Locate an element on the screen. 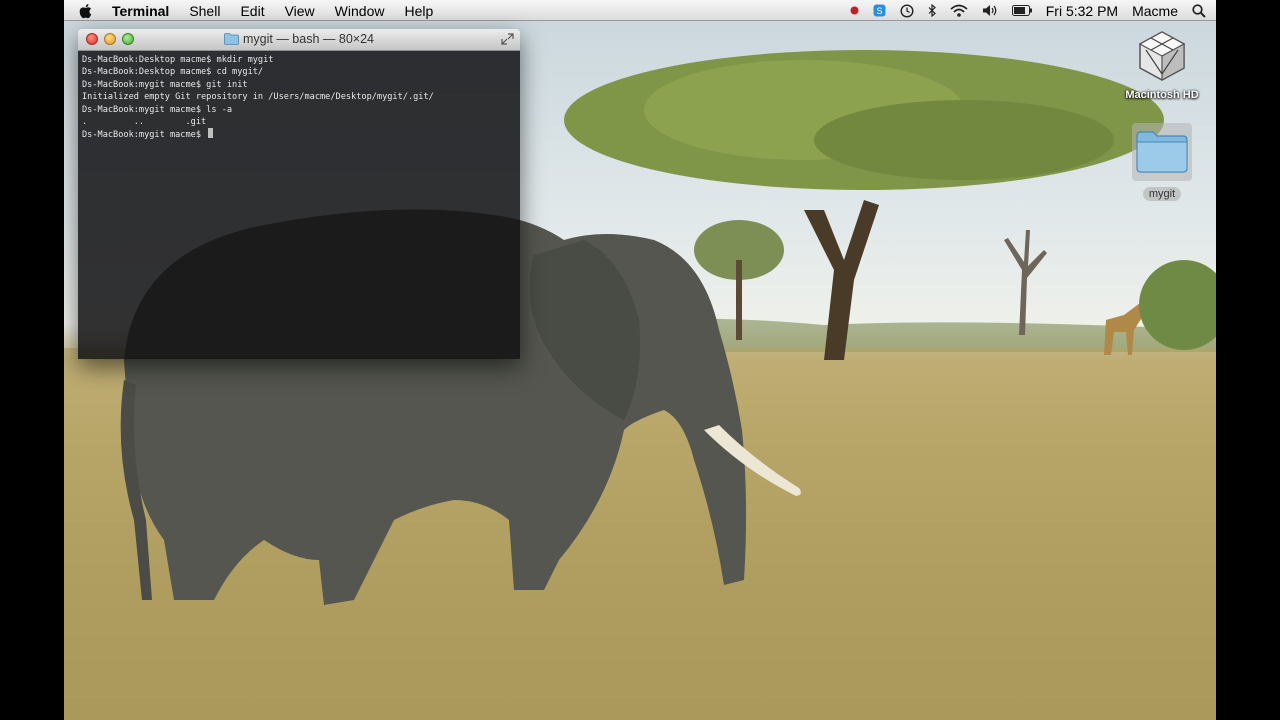  desktop-icon-mygit-folder: mygit is located at coordinates (1162, 162).